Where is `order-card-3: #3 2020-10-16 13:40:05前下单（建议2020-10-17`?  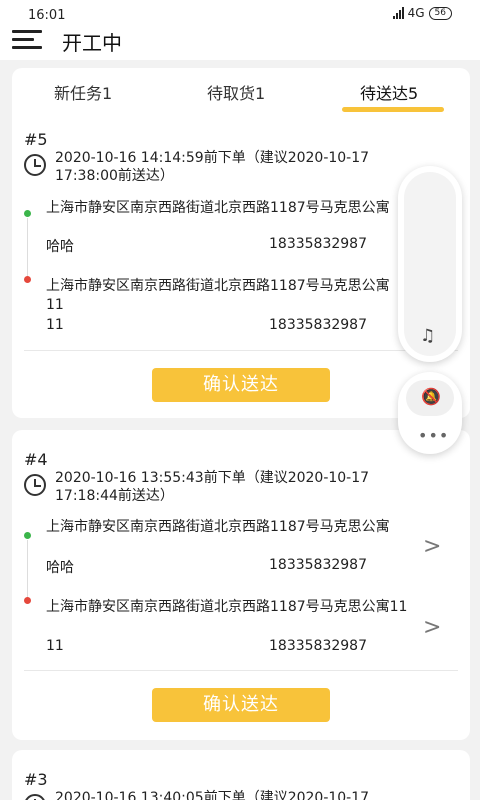
order-card-3: #3 2020-10-16 13:40:05前下单（建议2020-10-17 is located at coordinates (241, 775).